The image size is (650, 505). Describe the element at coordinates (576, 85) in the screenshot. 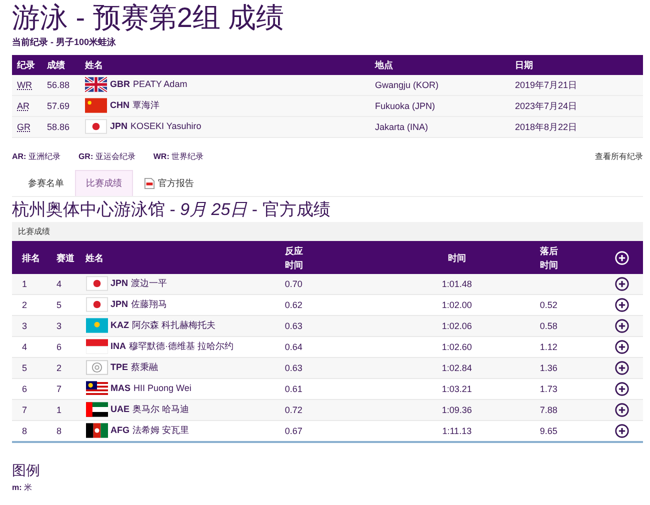

I see `record-date: 2019年7月21日` at that location.